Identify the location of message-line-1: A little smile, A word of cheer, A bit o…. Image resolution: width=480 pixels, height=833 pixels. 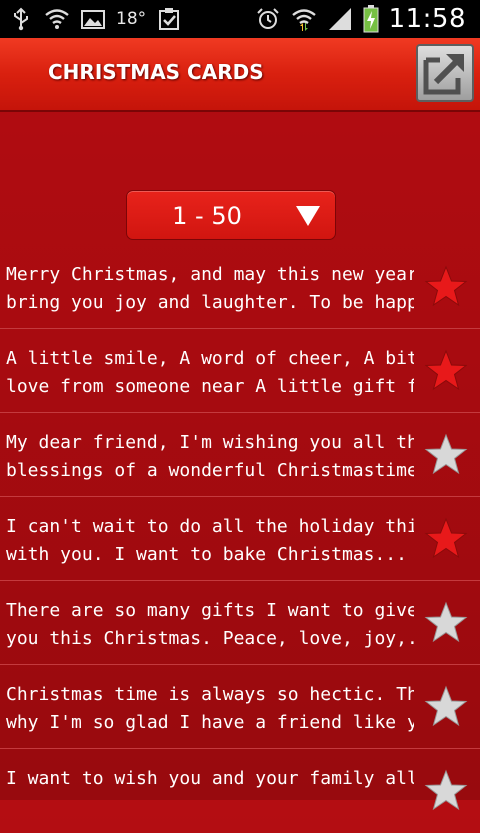
(210, 358).